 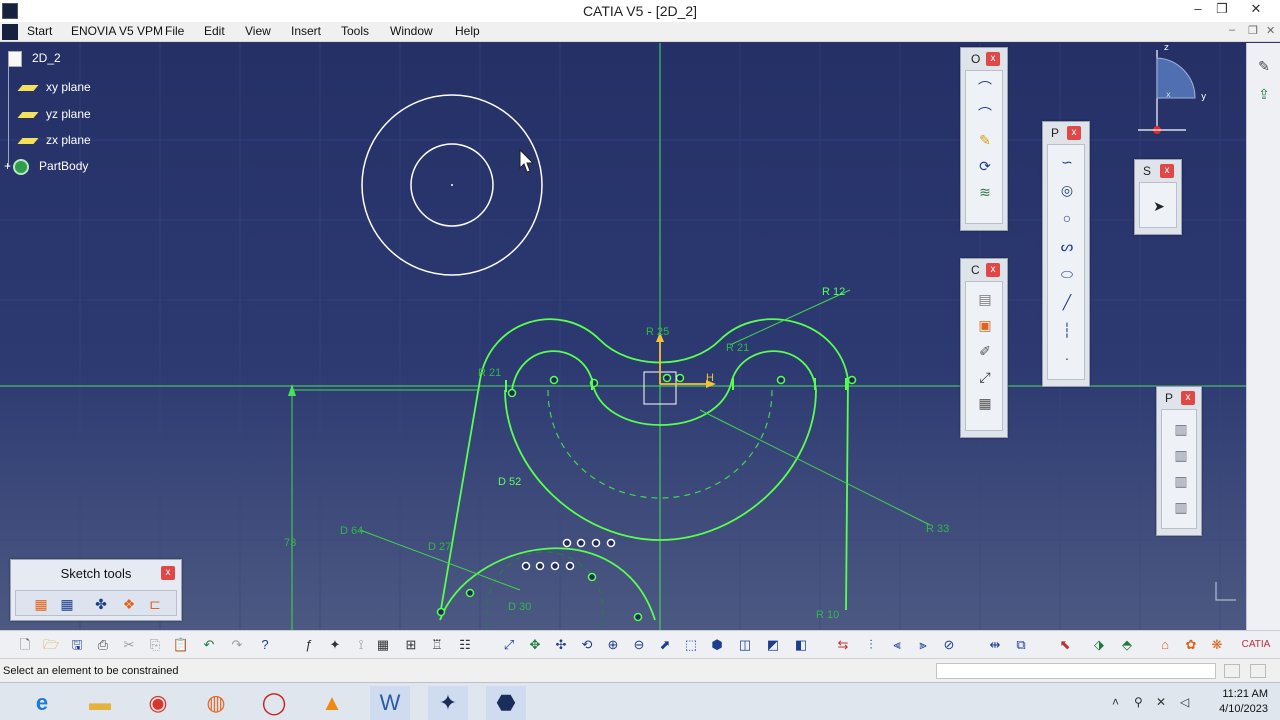 I want to click on help-icon: ?, so click(x=265, y=645).